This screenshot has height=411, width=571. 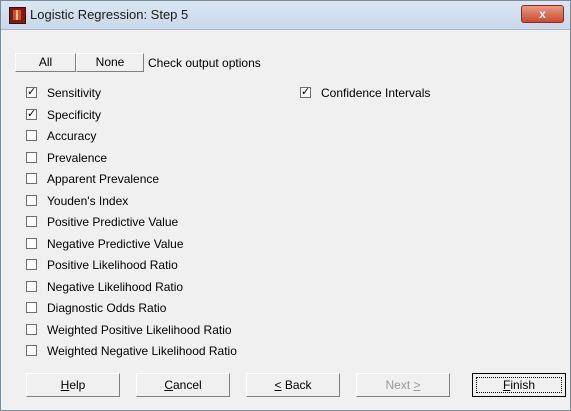 I want to click on option-label: Prevalence, so click(x=77, y=157).